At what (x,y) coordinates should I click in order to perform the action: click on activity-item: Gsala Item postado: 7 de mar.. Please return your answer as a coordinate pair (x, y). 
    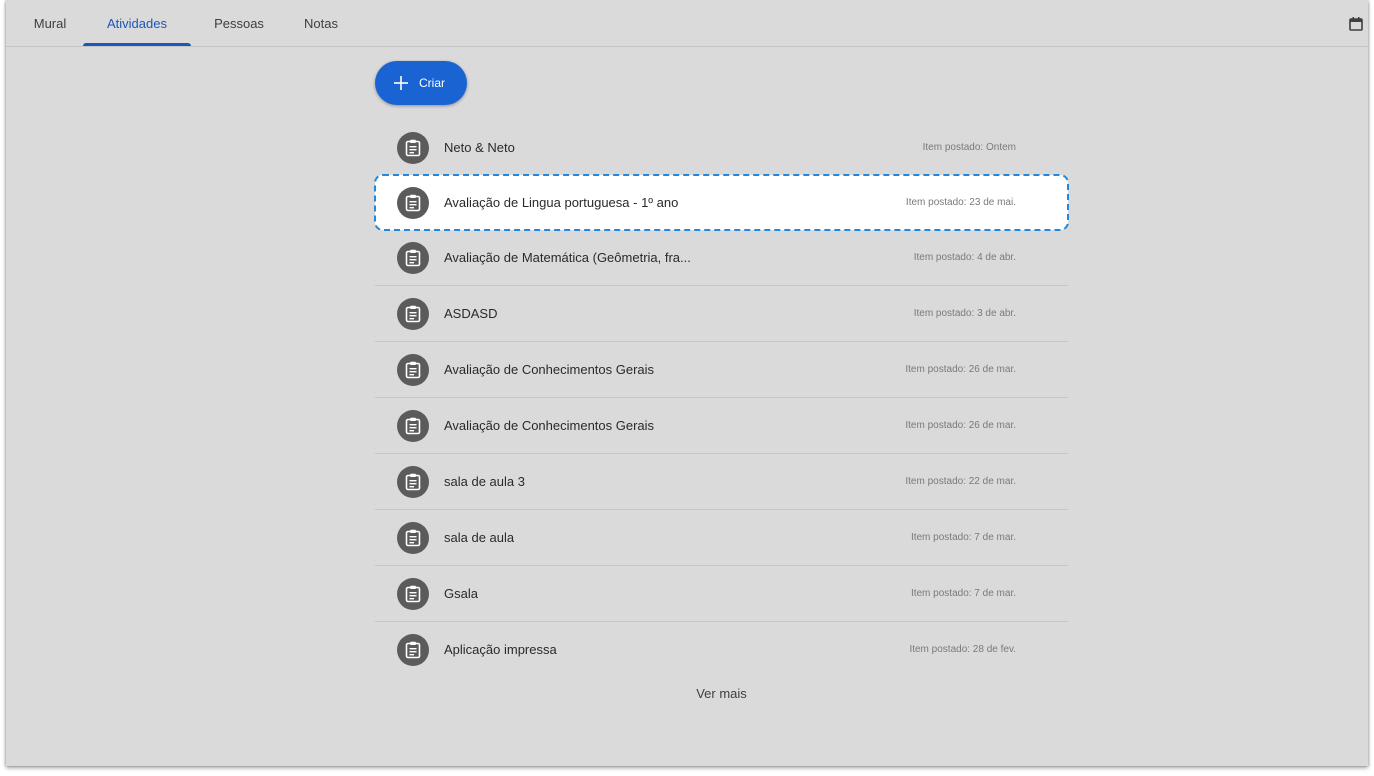
    Looking at the image, I should click on (721, 594).